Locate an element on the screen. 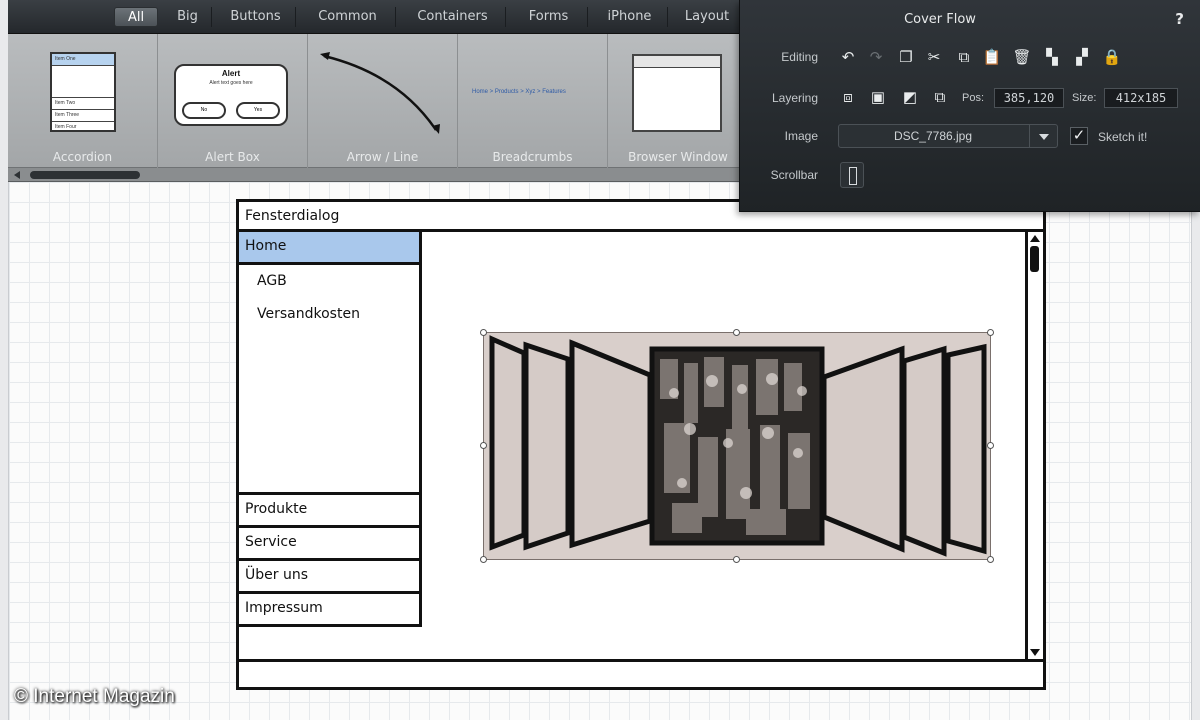  bring-to-front-icon: ⧈ is located at coordinates (848, 98).